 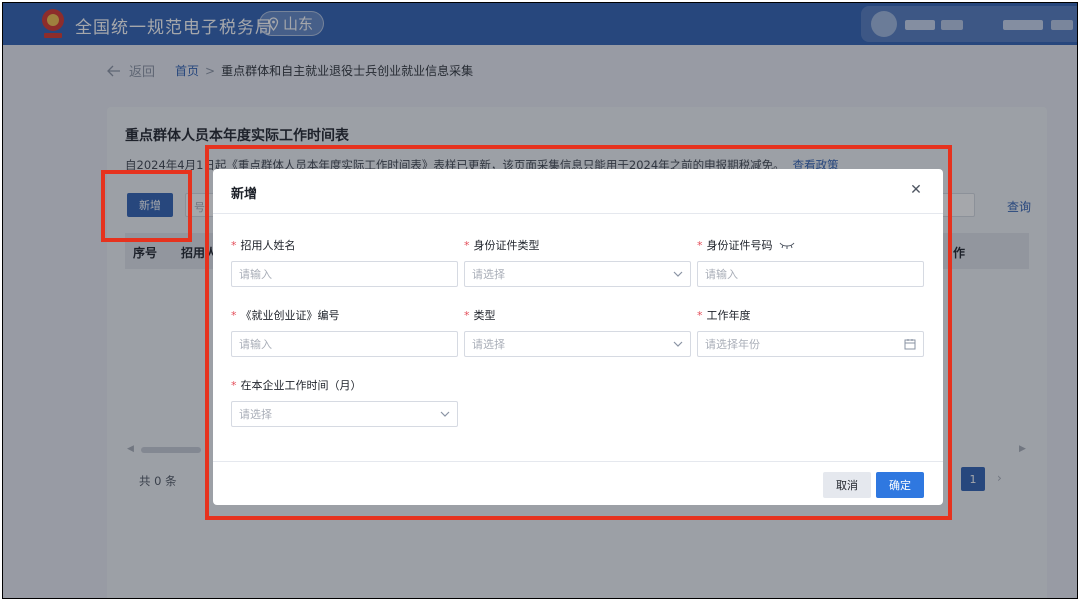 What do you see at coordinates (146, 206) in the screenshot?
I see `highlight-box-add-button` at bounding box center [146, 206].